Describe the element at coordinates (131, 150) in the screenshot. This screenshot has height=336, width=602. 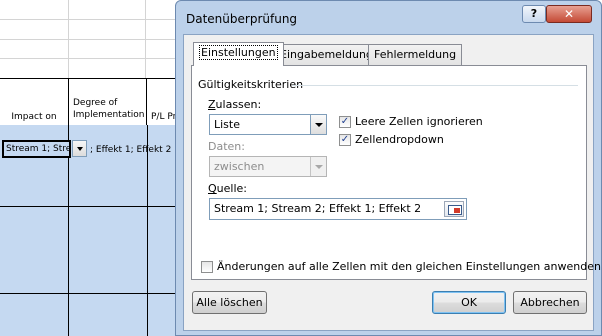
I see `cell-overflow-text: ; Effekt 1; Effekt 2` at that location.